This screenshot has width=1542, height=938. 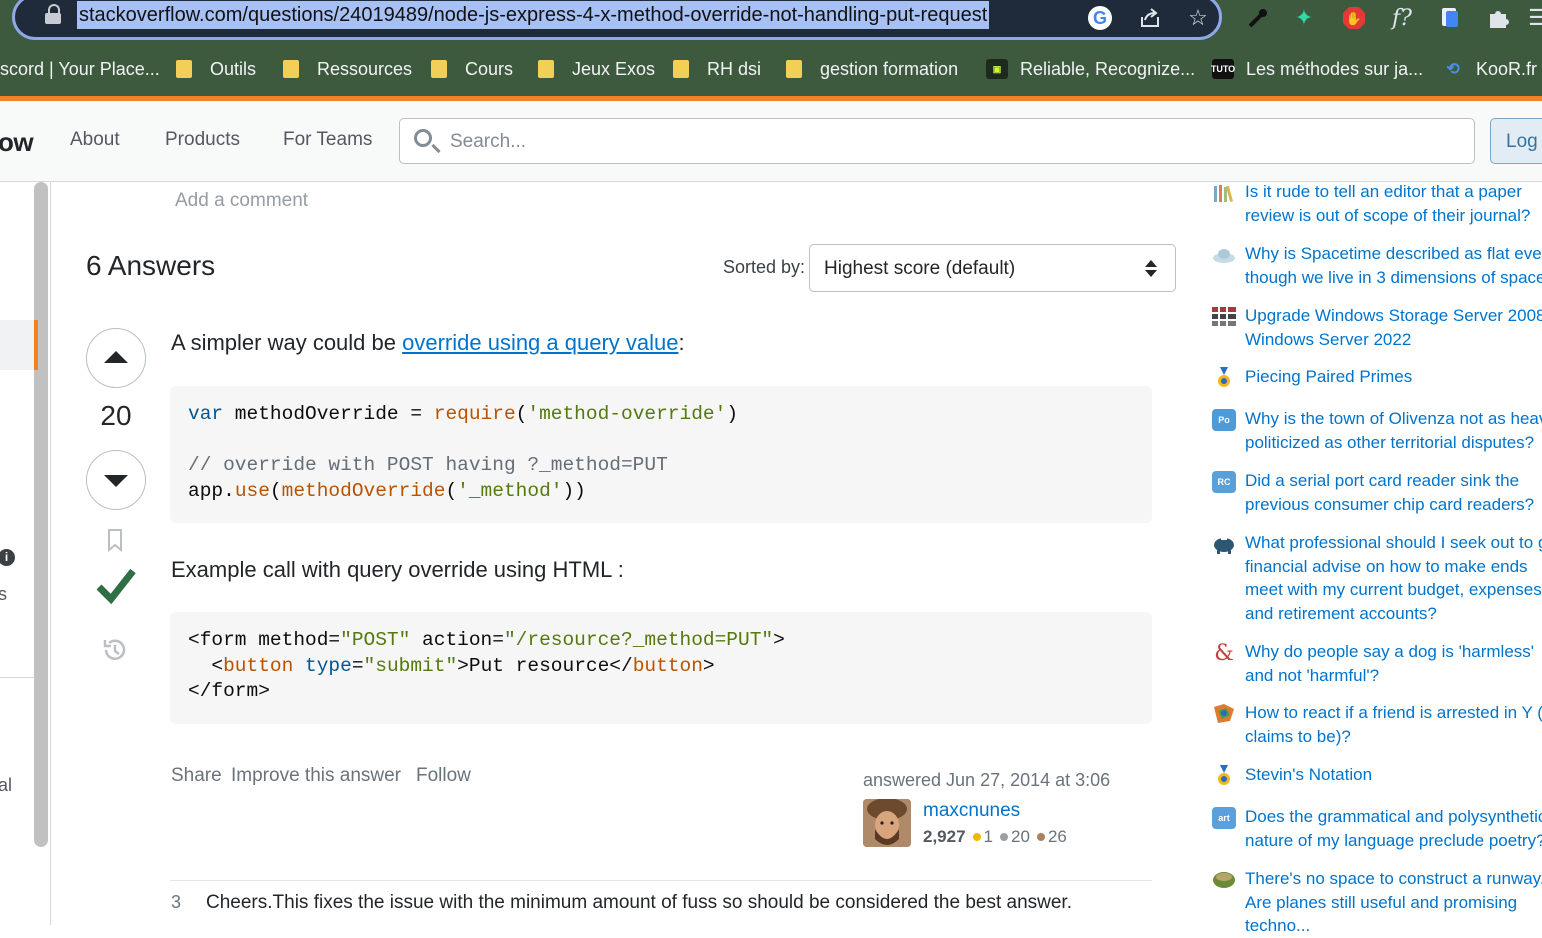 I want to click on login-button: Log, so click(x=1516, y=141).